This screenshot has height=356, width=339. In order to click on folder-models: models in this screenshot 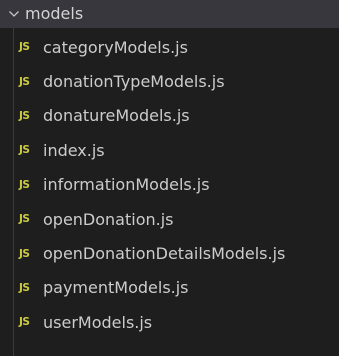, I will do `click(169, 14)`.